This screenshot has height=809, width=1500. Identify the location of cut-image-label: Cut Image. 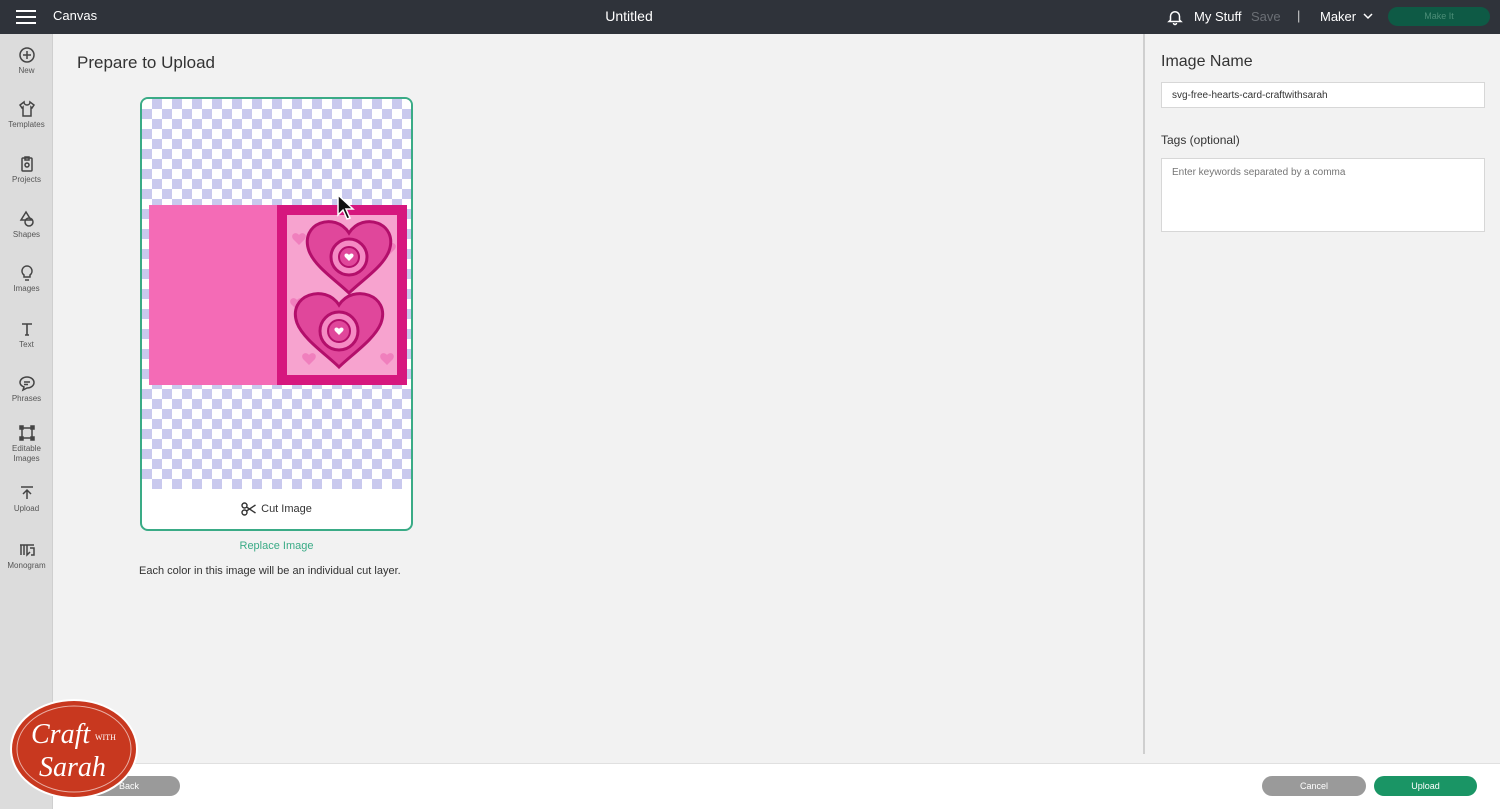
(286, 509).